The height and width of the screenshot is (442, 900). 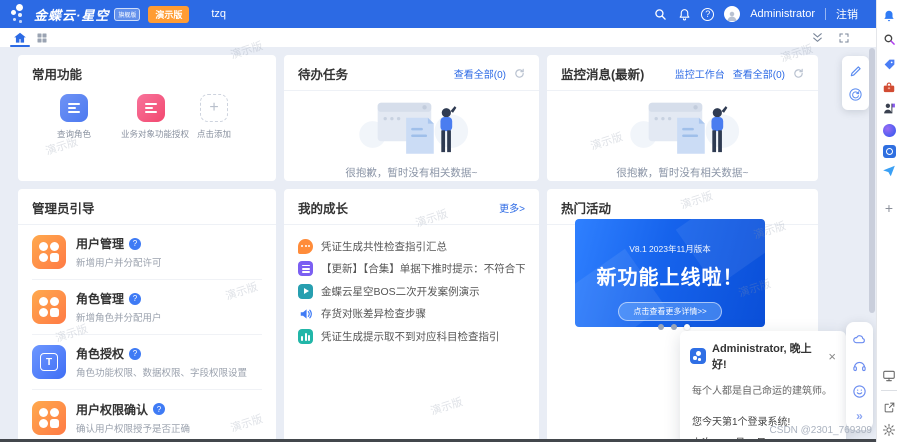 I want to click on user-management-icon, so click(x=49, y=252).